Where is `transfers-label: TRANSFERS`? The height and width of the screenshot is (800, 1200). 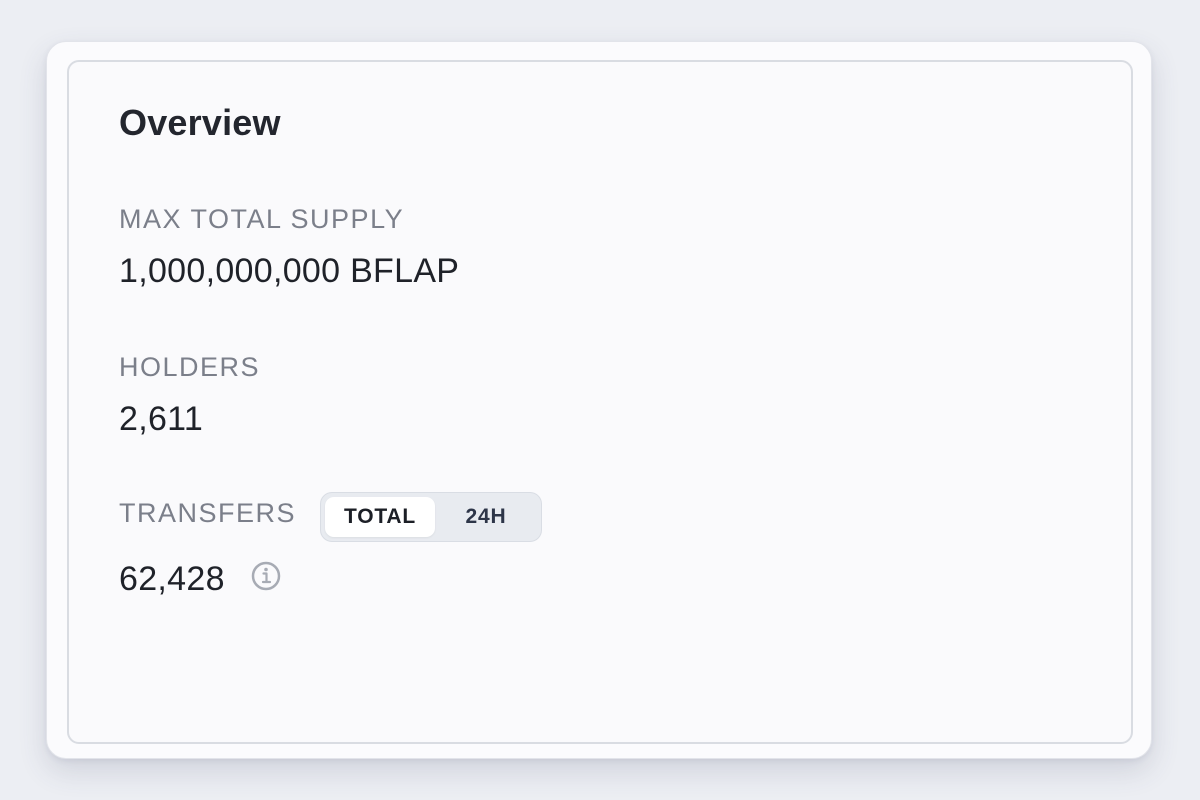
transfers-label: TRANSFERS is located at coordinates (208, 513).